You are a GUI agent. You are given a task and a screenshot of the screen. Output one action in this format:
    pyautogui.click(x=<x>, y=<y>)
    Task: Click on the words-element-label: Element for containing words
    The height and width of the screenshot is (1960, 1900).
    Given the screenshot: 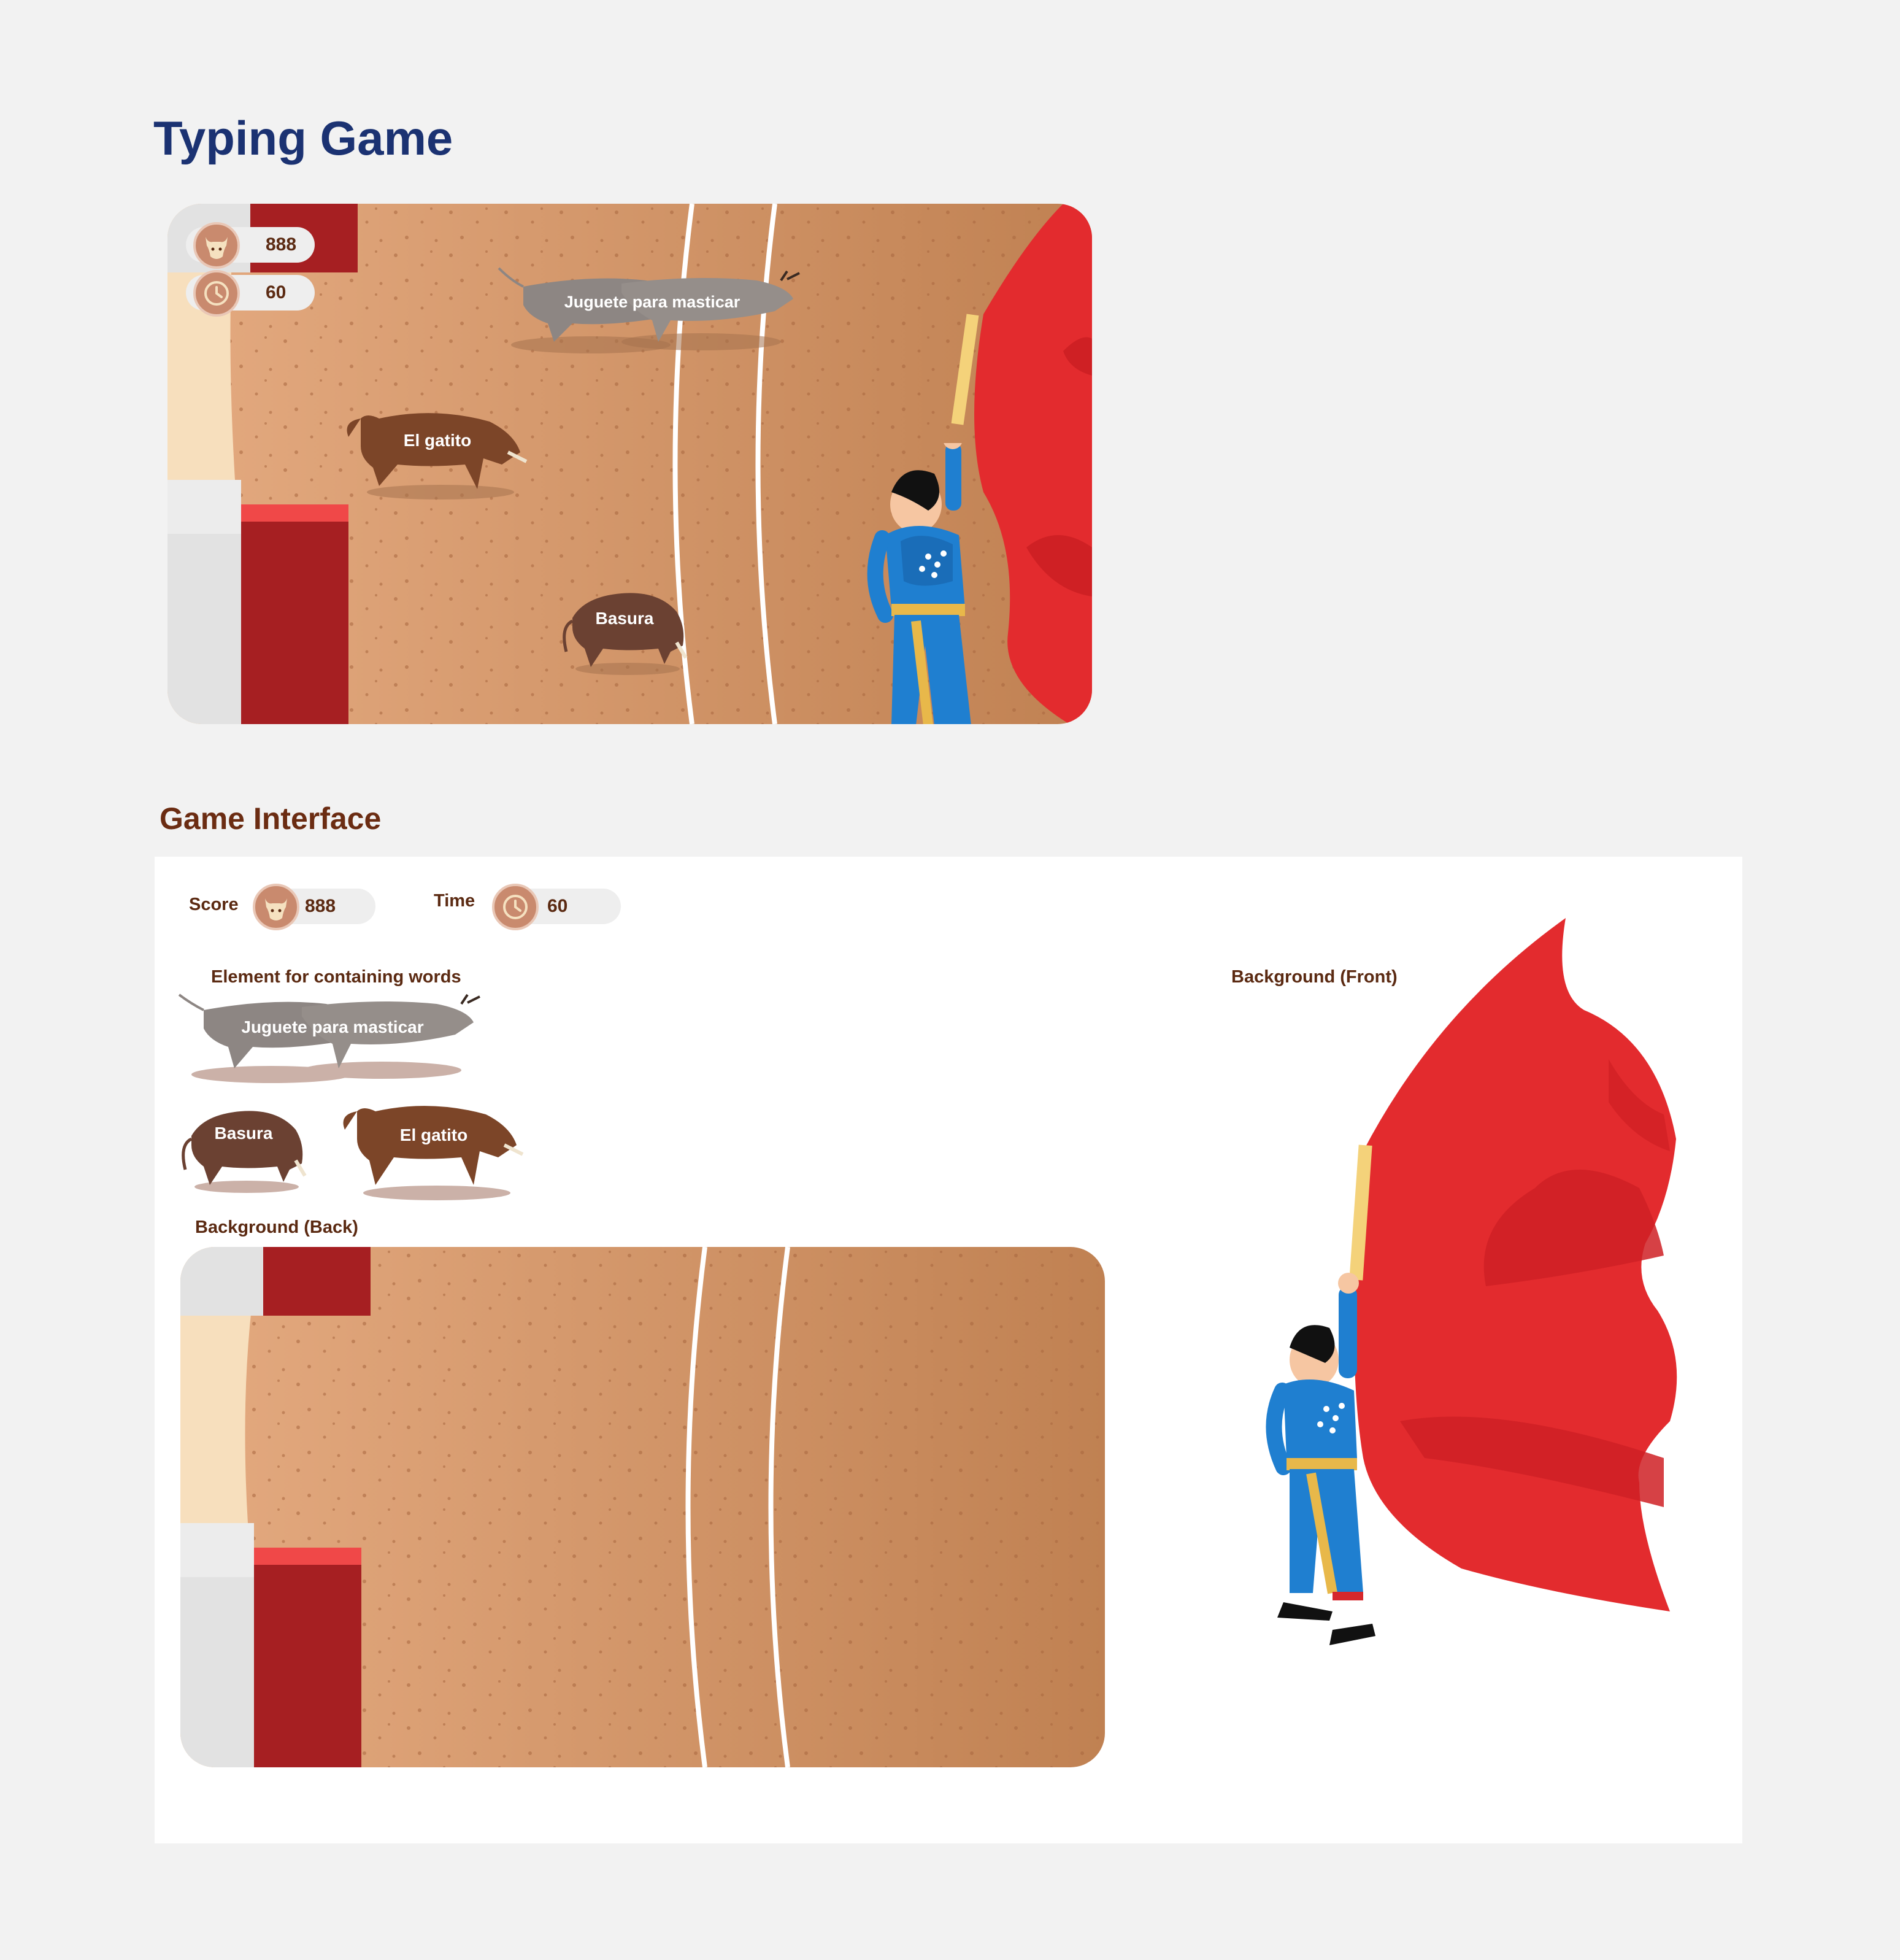 What is the action you would take?
    pyautogui.click(x=336, y=977)
    